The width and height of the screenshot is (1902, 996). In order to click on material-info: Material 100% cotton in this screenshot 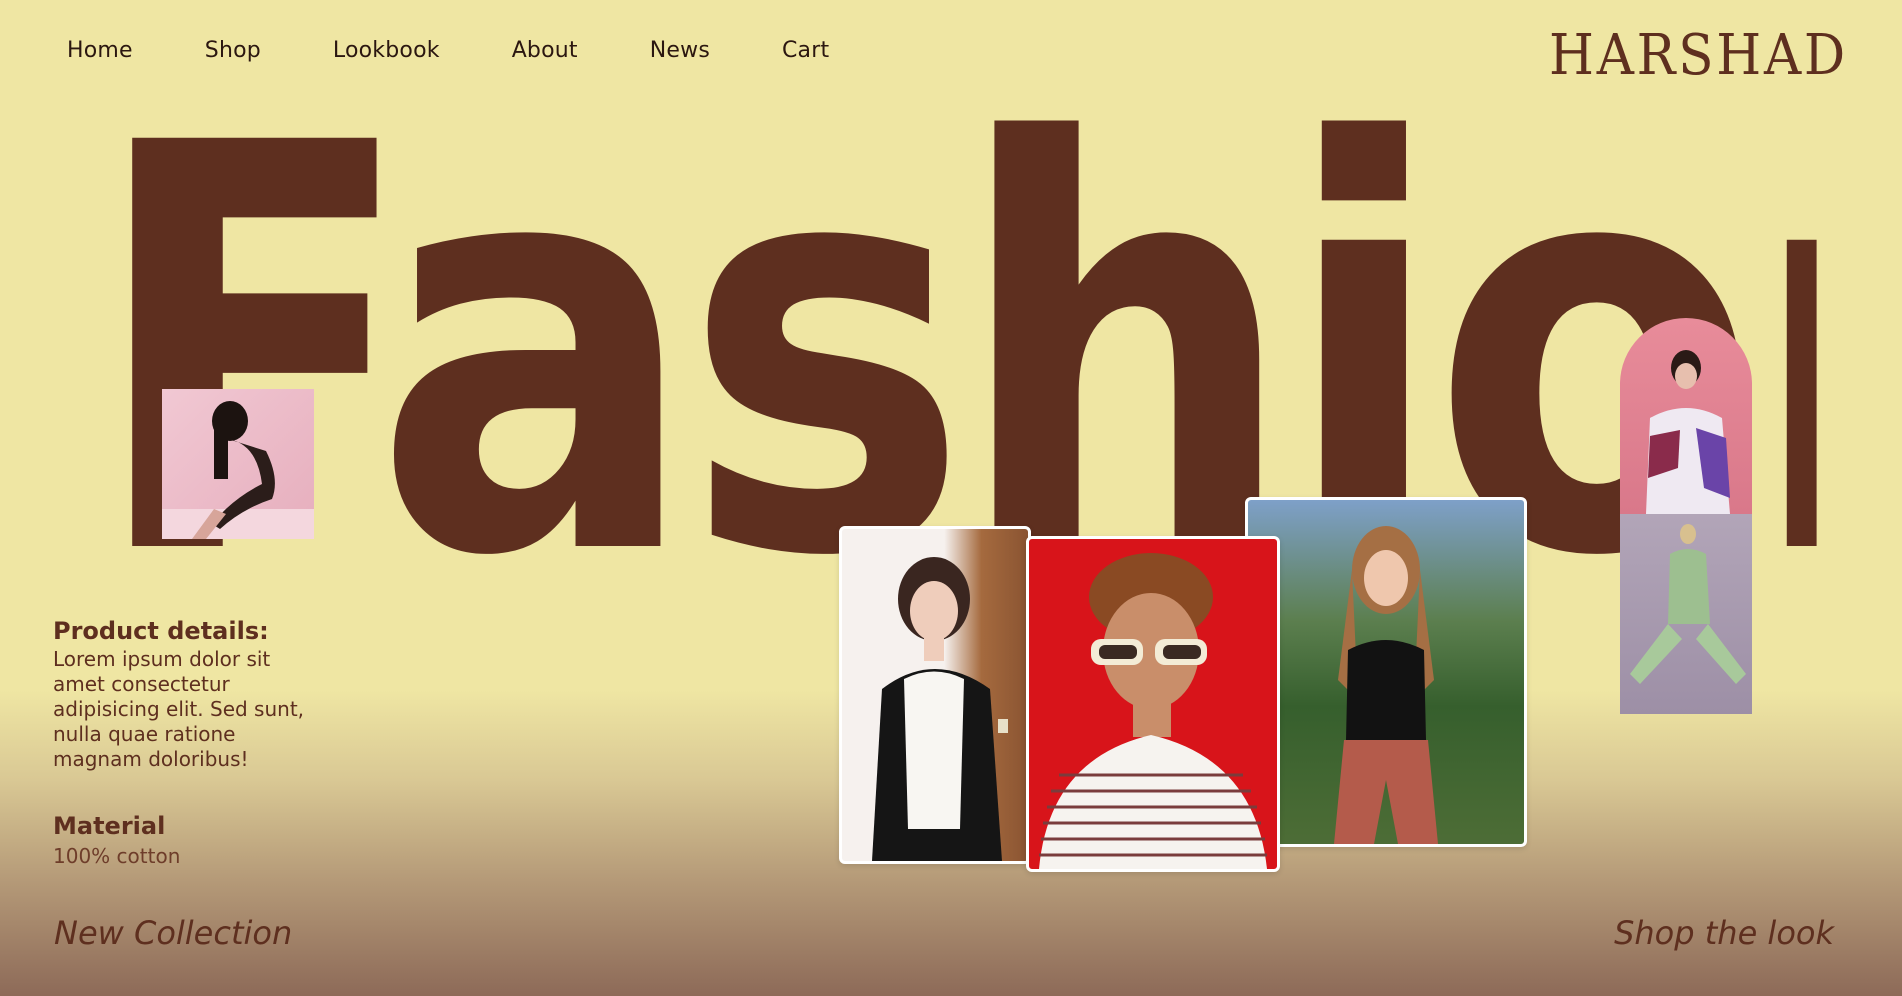, I will do `click(116, 840)`.